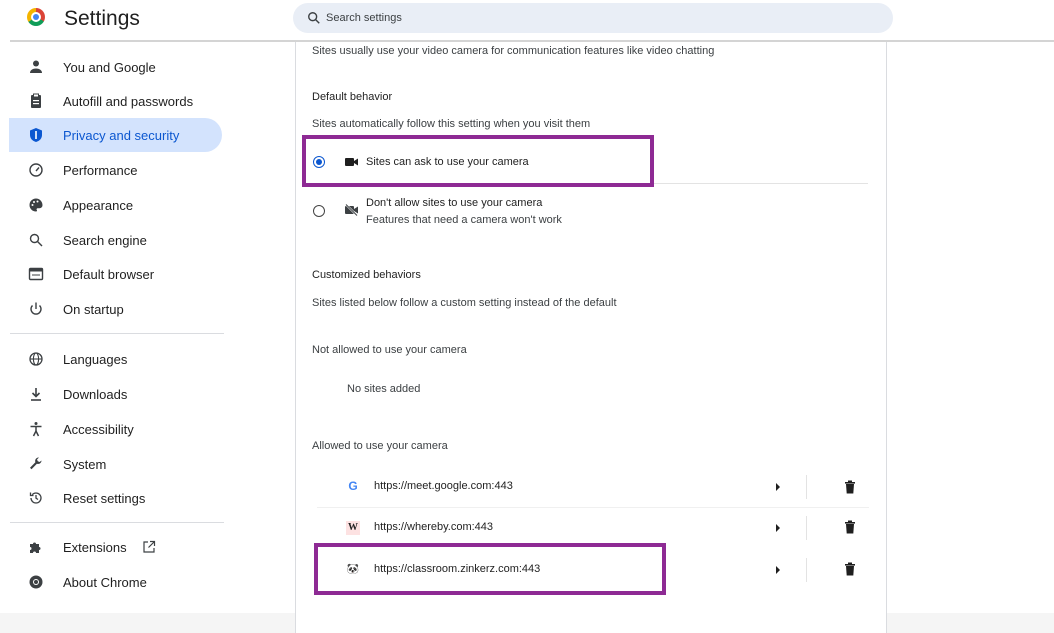 This screenshot has width=1054, height=633. What do you see at coordinates (36, 205) in the screenshot?
I see `palette-icon` at bounding box center [36, 205].